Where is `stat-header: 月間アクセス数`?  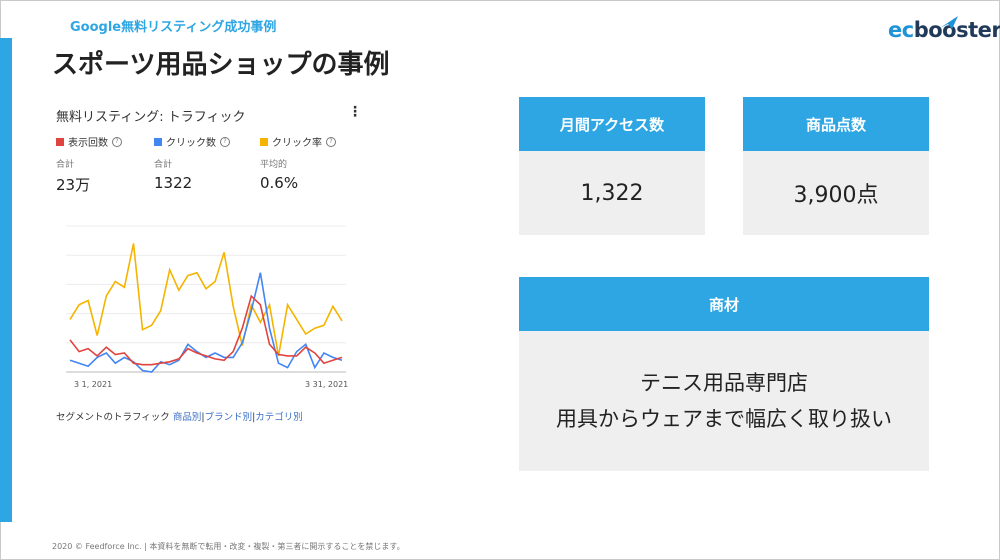 stat-header: 月間アクセス数 is located at coordinates (612, 124).